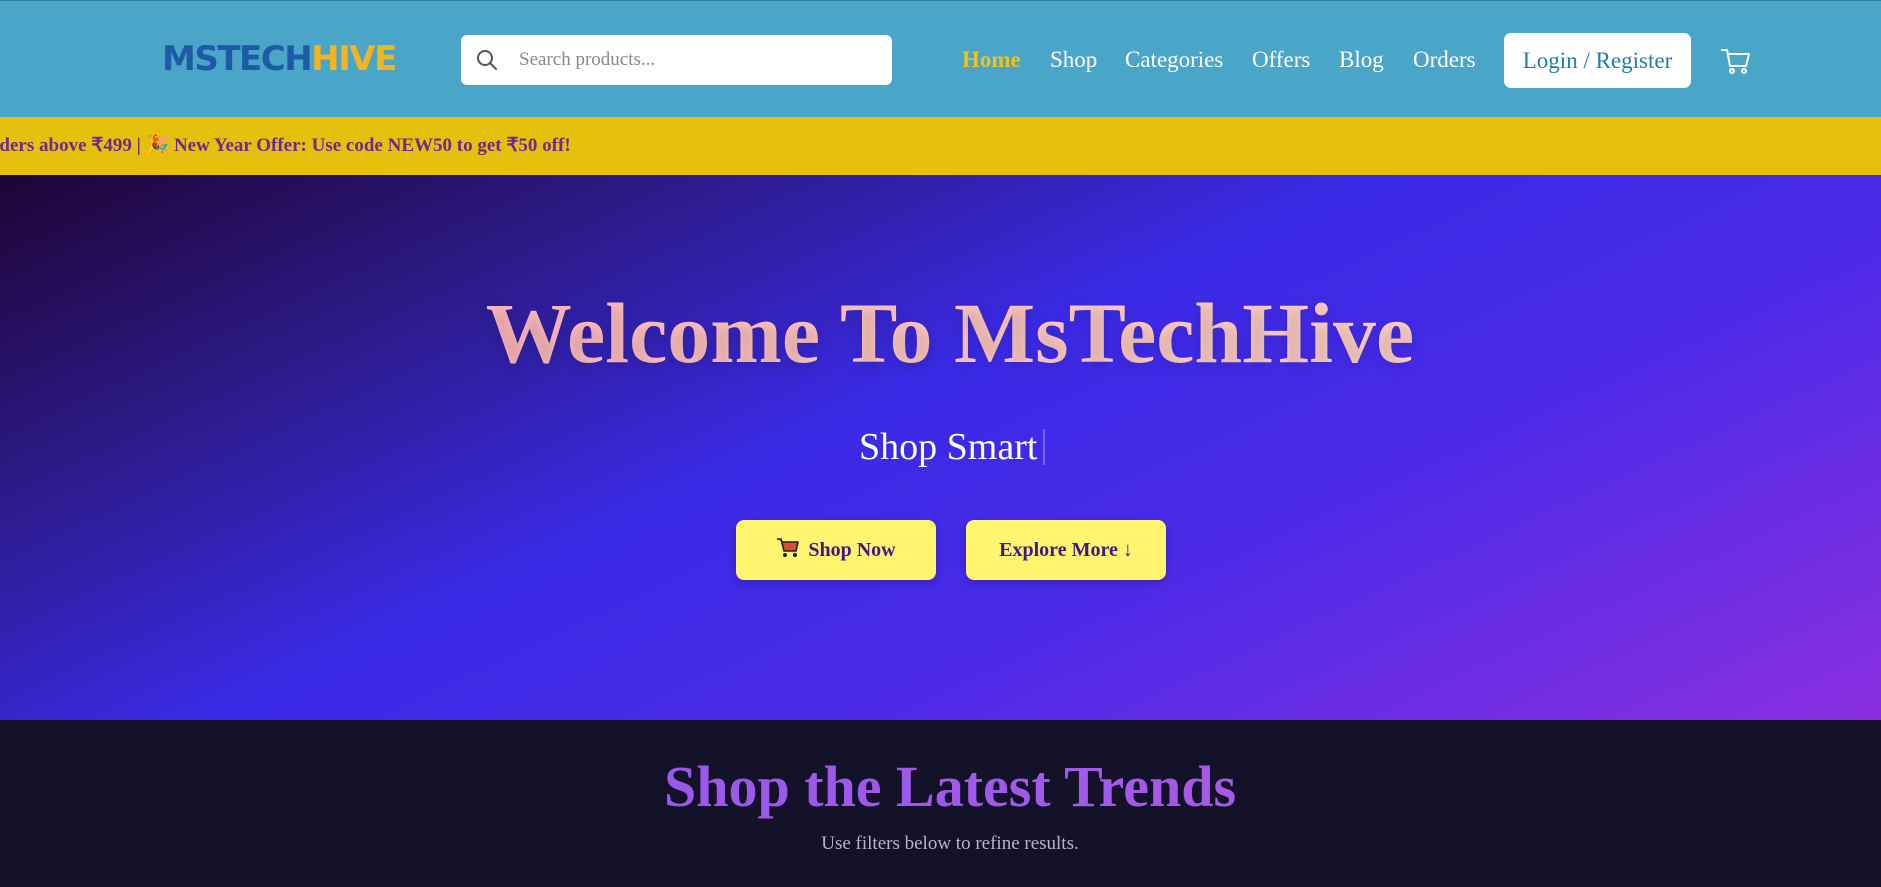  What do you see at coordinates (950, 843) in the screenshot?
I see `trends-subtitle: Use filters below to refine results.` at bounding box center [950, 843].